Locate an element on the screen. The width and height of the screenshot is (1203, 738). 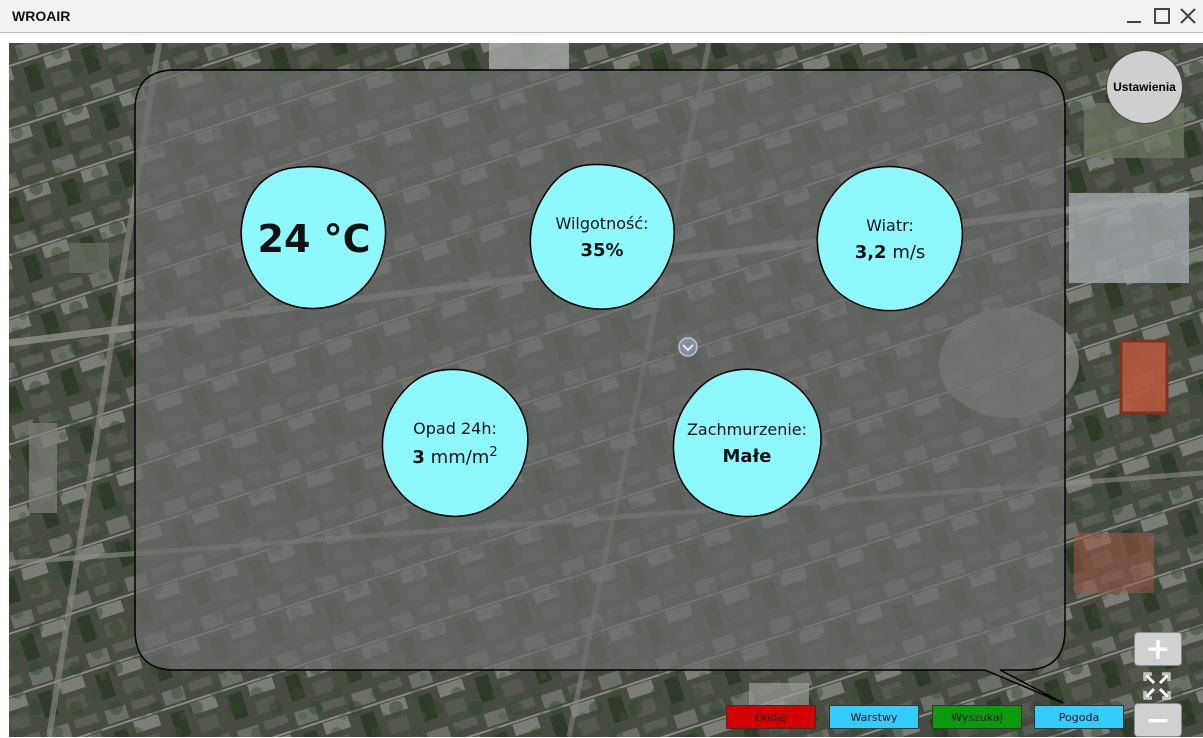
add-button-label: Dodaj is located at coordinates (771, 717).